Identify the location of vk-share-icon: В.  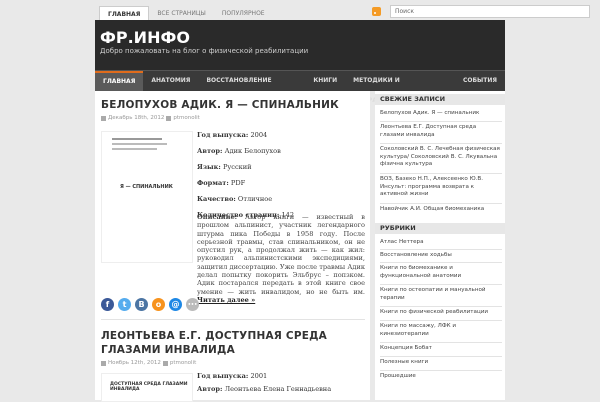
(141, 304).